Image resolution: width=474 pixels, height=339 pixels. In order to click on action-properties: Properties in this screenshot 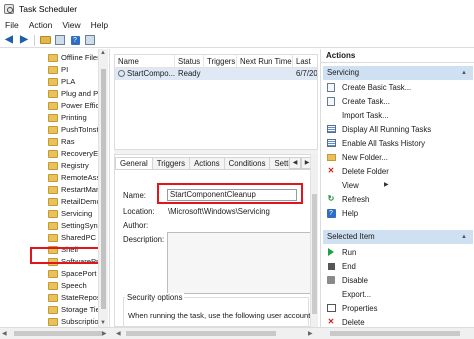, I will do `click(352, 308)`.